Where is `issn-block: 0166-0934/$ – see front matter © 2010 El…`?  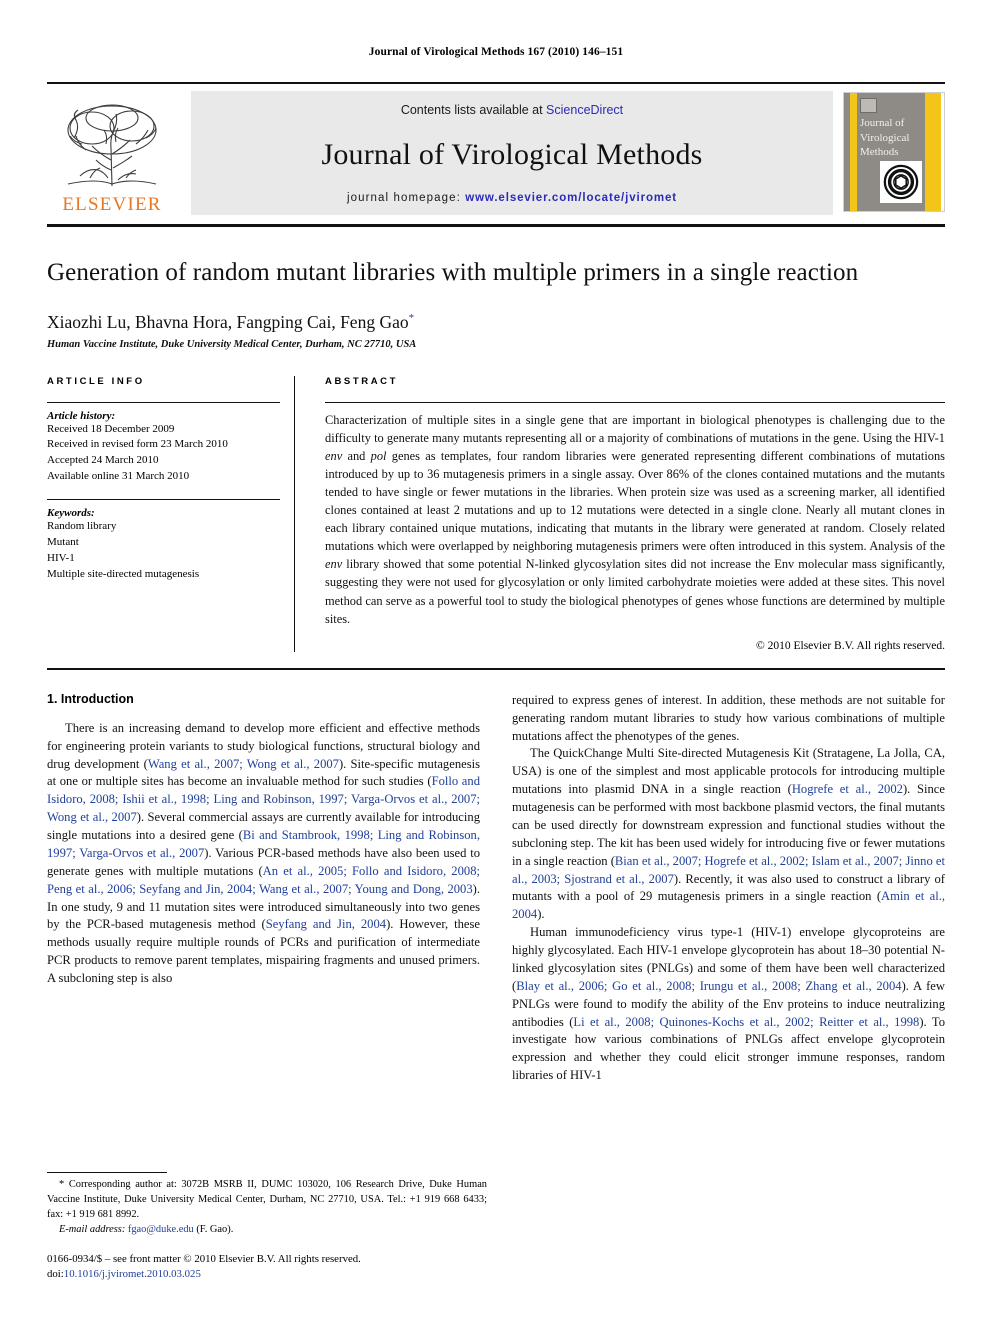
issn-block: 0166-0934/$ – see front matter © 2010 El… is located at coordinates (267, 1267).